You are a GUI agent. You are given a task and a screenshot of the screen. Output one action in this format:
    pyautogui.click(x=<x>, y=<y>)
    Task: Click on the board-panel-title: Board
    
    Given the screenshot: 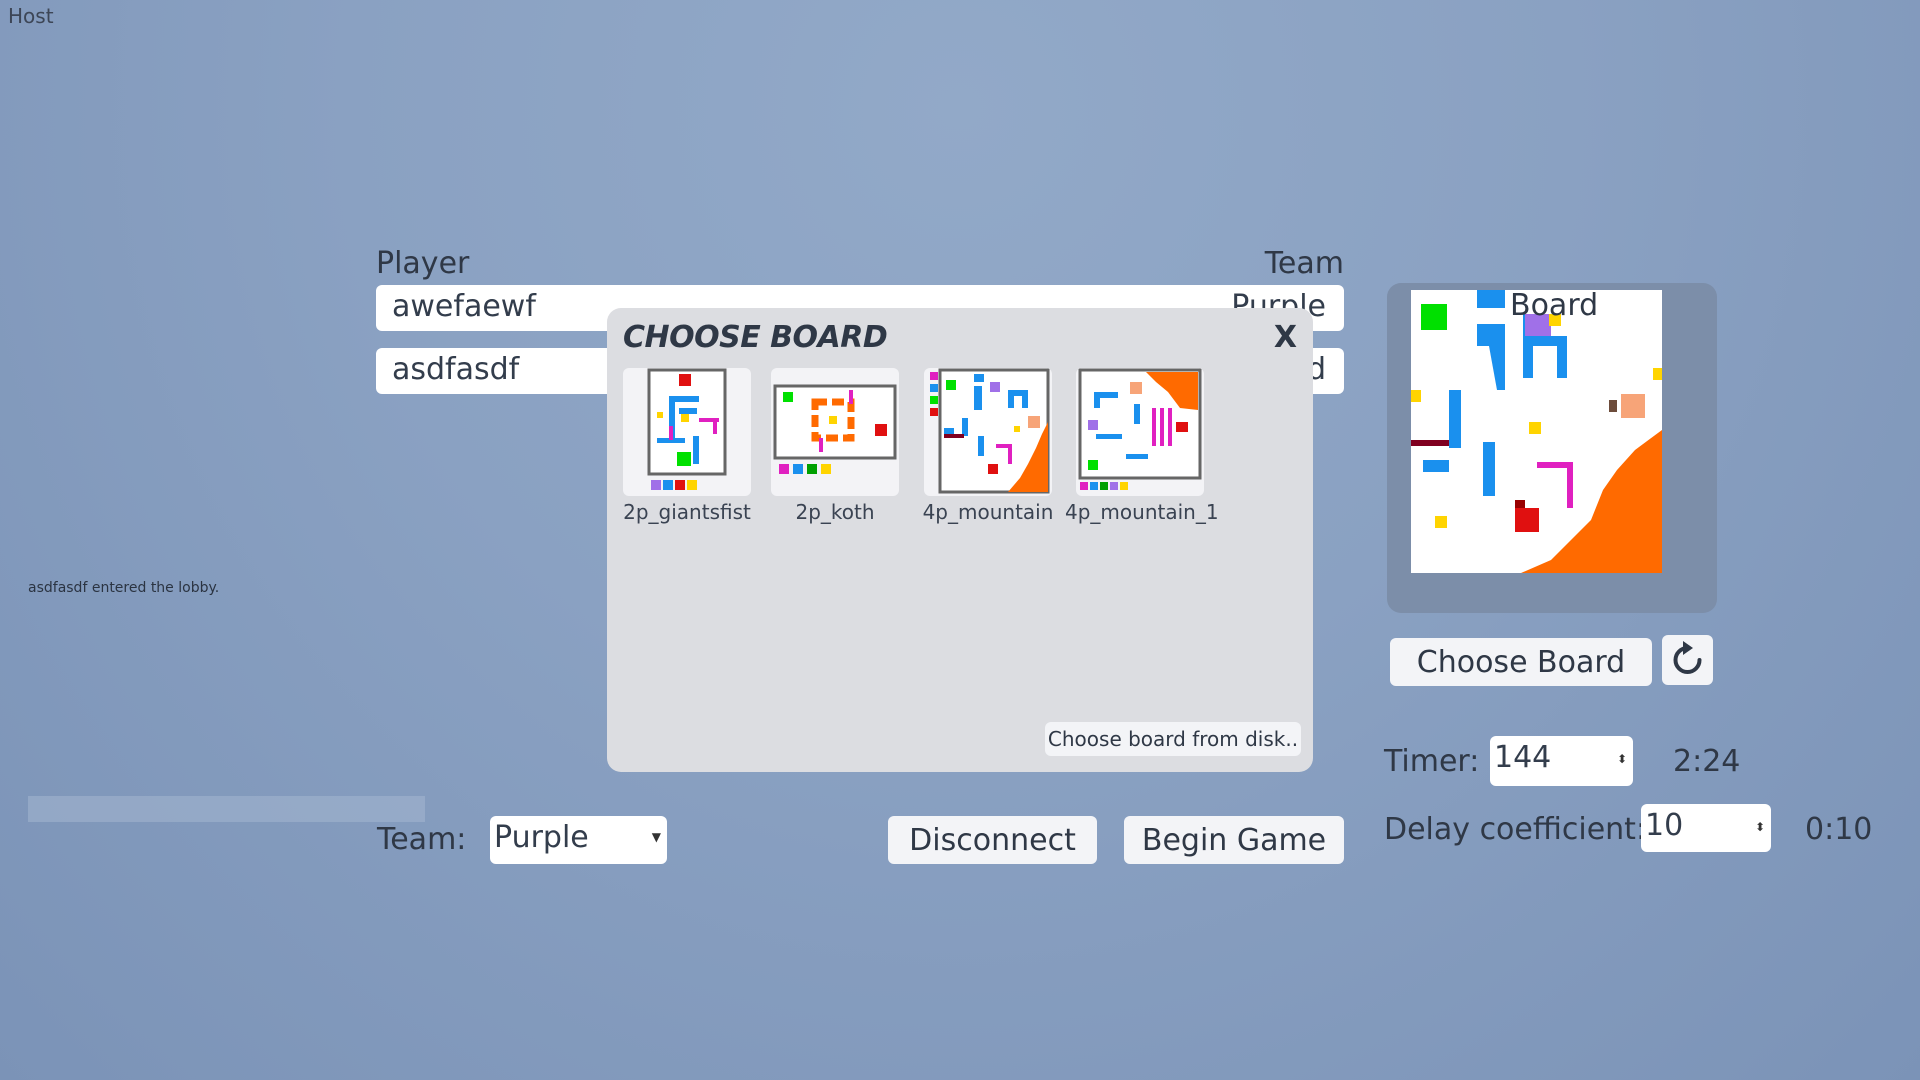 What is the action you would take?
    pyautogui.click(x=1554, y=305)
    